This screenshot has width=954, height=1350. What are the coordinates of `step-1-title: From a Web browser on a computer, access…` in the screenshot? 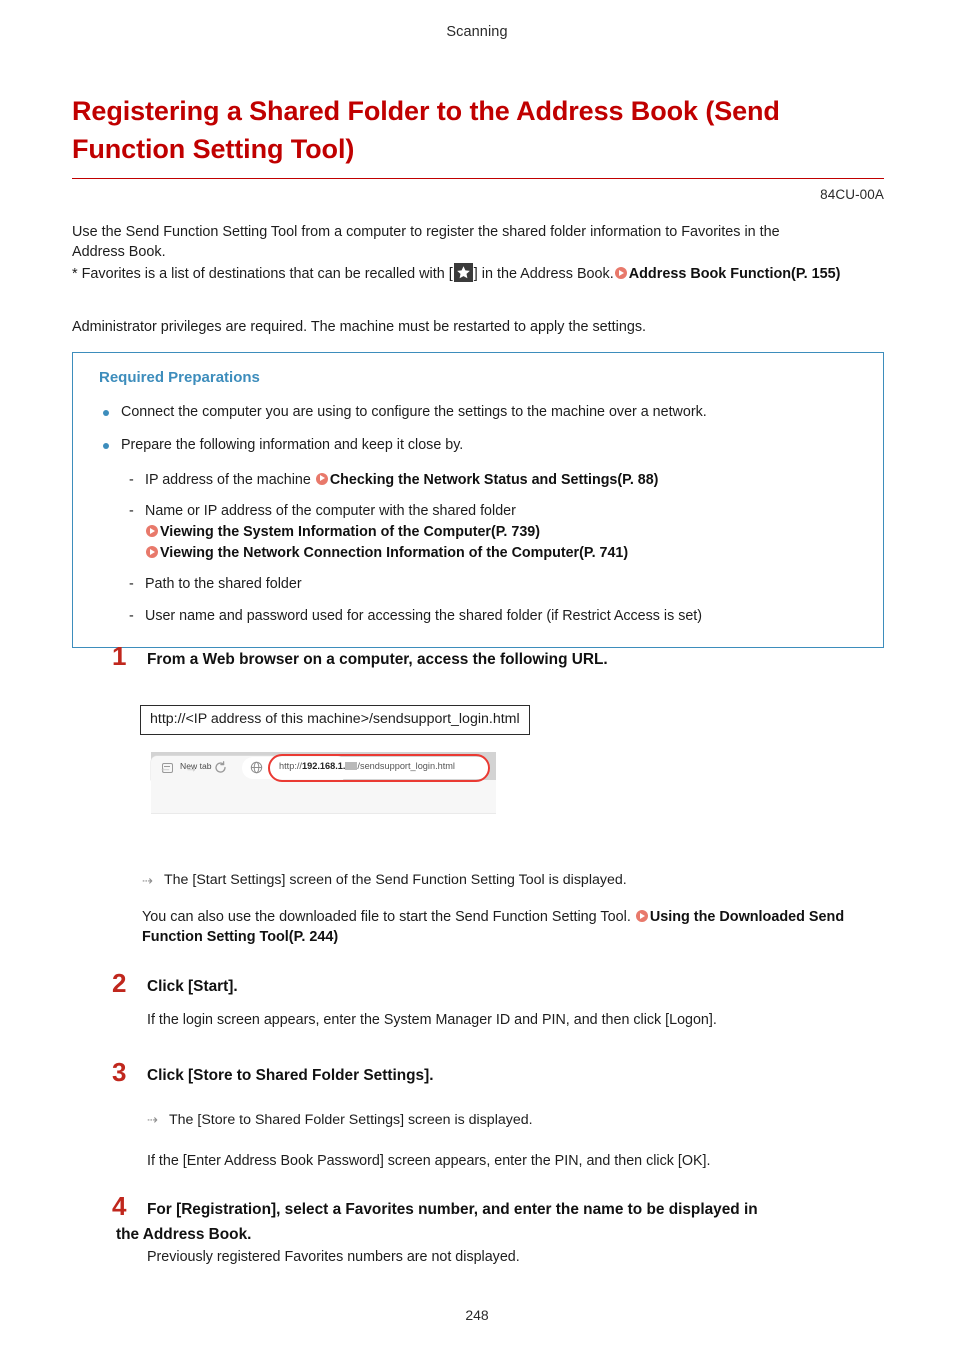 It's located at (377, 659).